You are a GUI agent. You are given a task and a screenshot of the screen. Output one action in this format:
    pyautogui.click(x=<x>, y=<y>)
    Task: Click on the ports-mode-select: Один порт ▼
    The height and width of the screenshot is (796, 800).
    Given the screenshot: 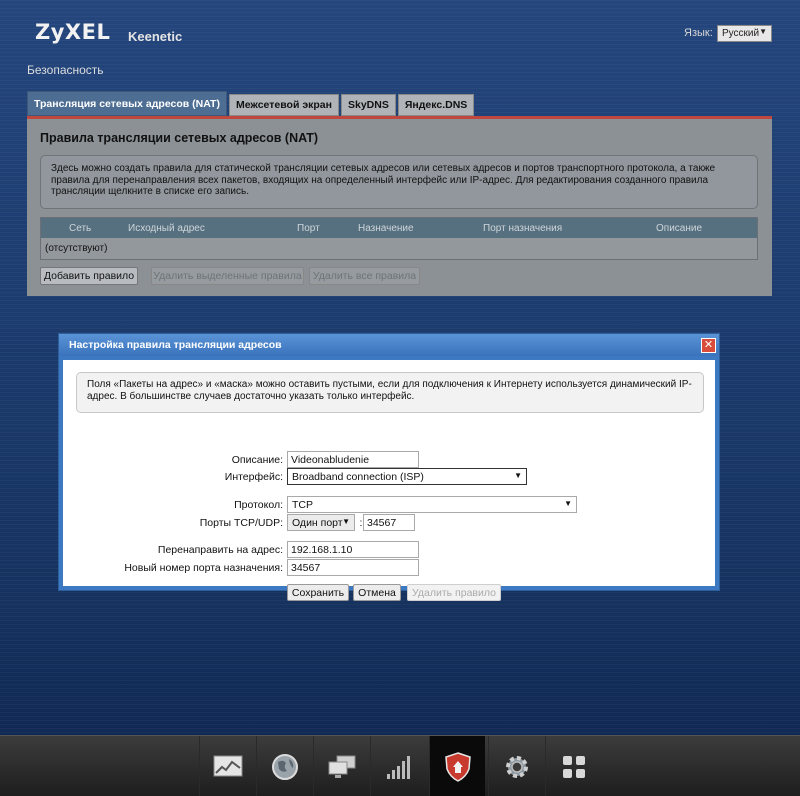 What is the action you would take?
    pyautogui.click(x=321, y=522)
    